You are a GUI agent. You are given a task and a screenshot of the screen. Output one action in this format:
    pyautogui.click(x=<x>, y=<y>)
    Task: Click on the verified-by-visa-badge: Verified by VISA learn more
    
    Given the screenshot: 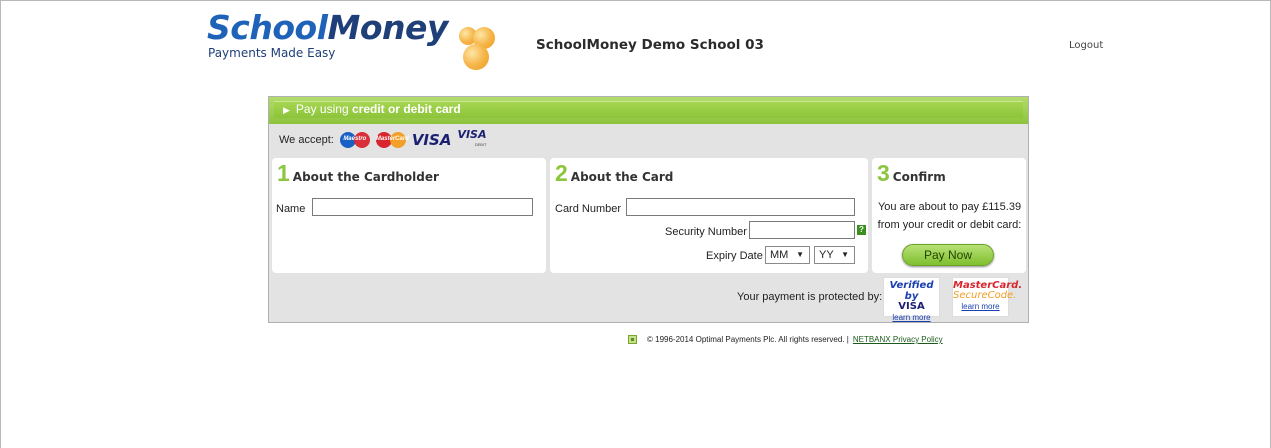 What is the action you would take?
    pyautogui.click(x=911, y=299)
    